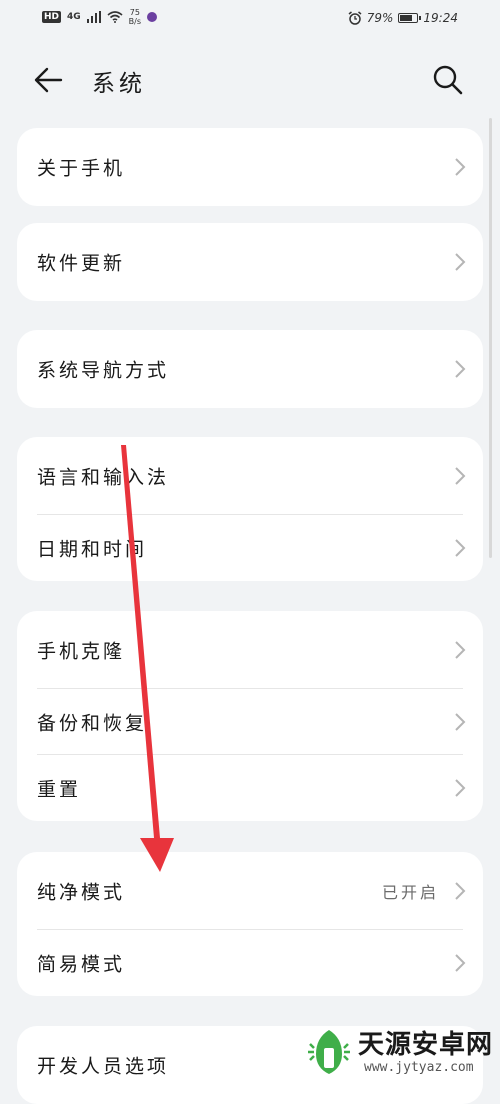 The width and height of the screenshot is (500, 1104). Describe the element at coordinates (48, 80) in the screenshot. I see `back-arrow-icon` at that location.